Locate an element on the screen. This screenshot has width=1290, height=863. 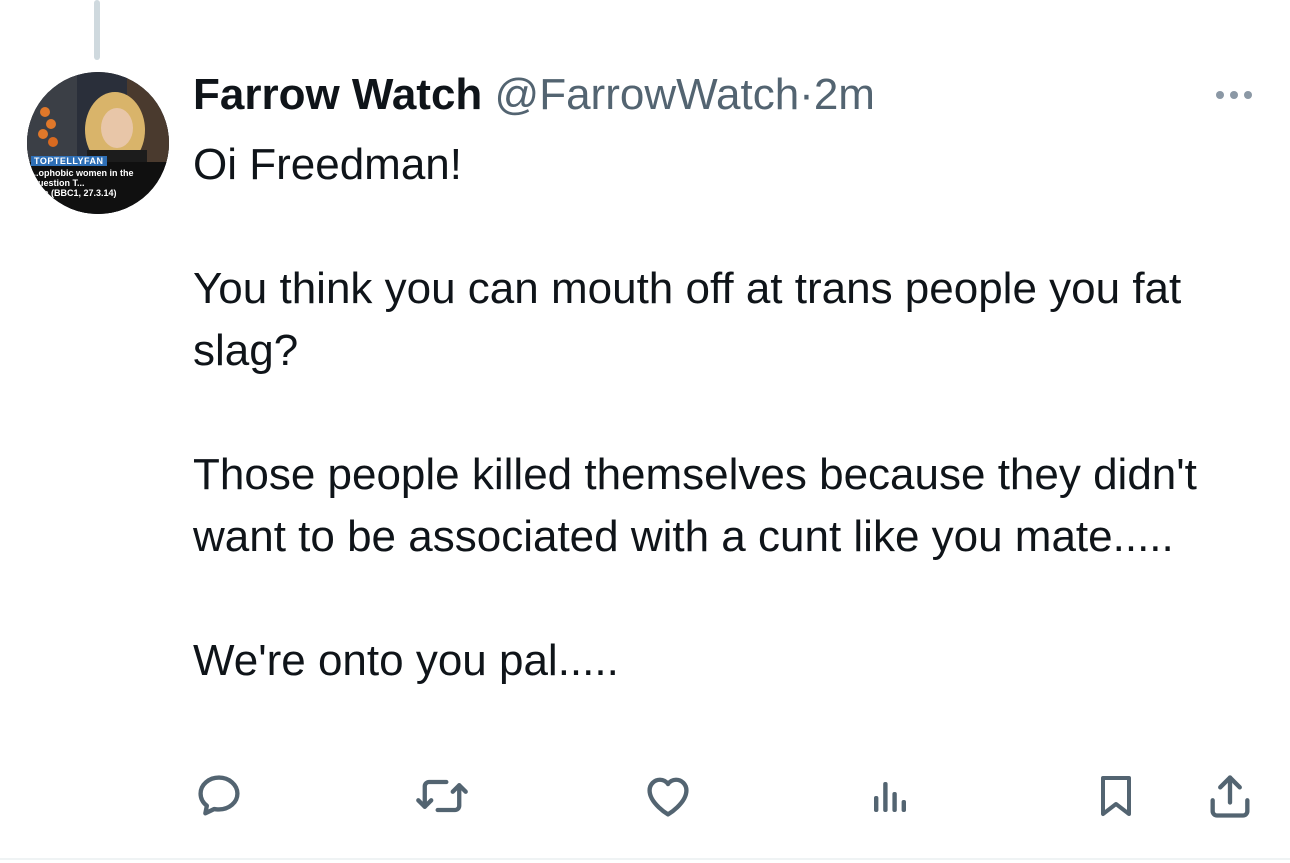
reply-icon is located at coordinates (219, 796).